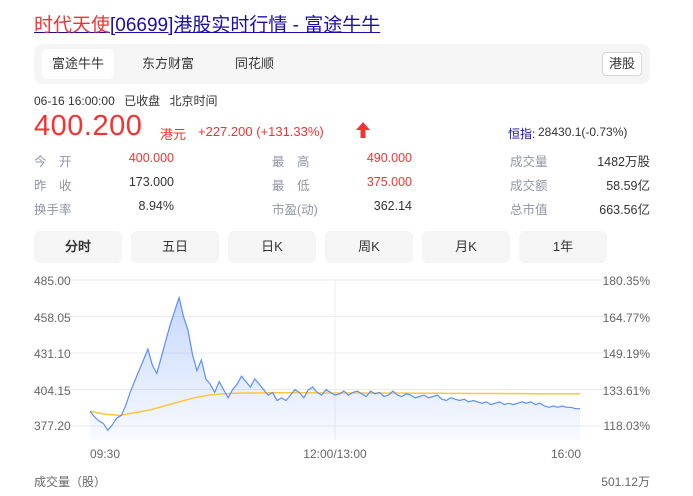  Describe the element at coordinates (70, 481) in the screenshot. I see `volume-label: 成交量（股）` at that location.